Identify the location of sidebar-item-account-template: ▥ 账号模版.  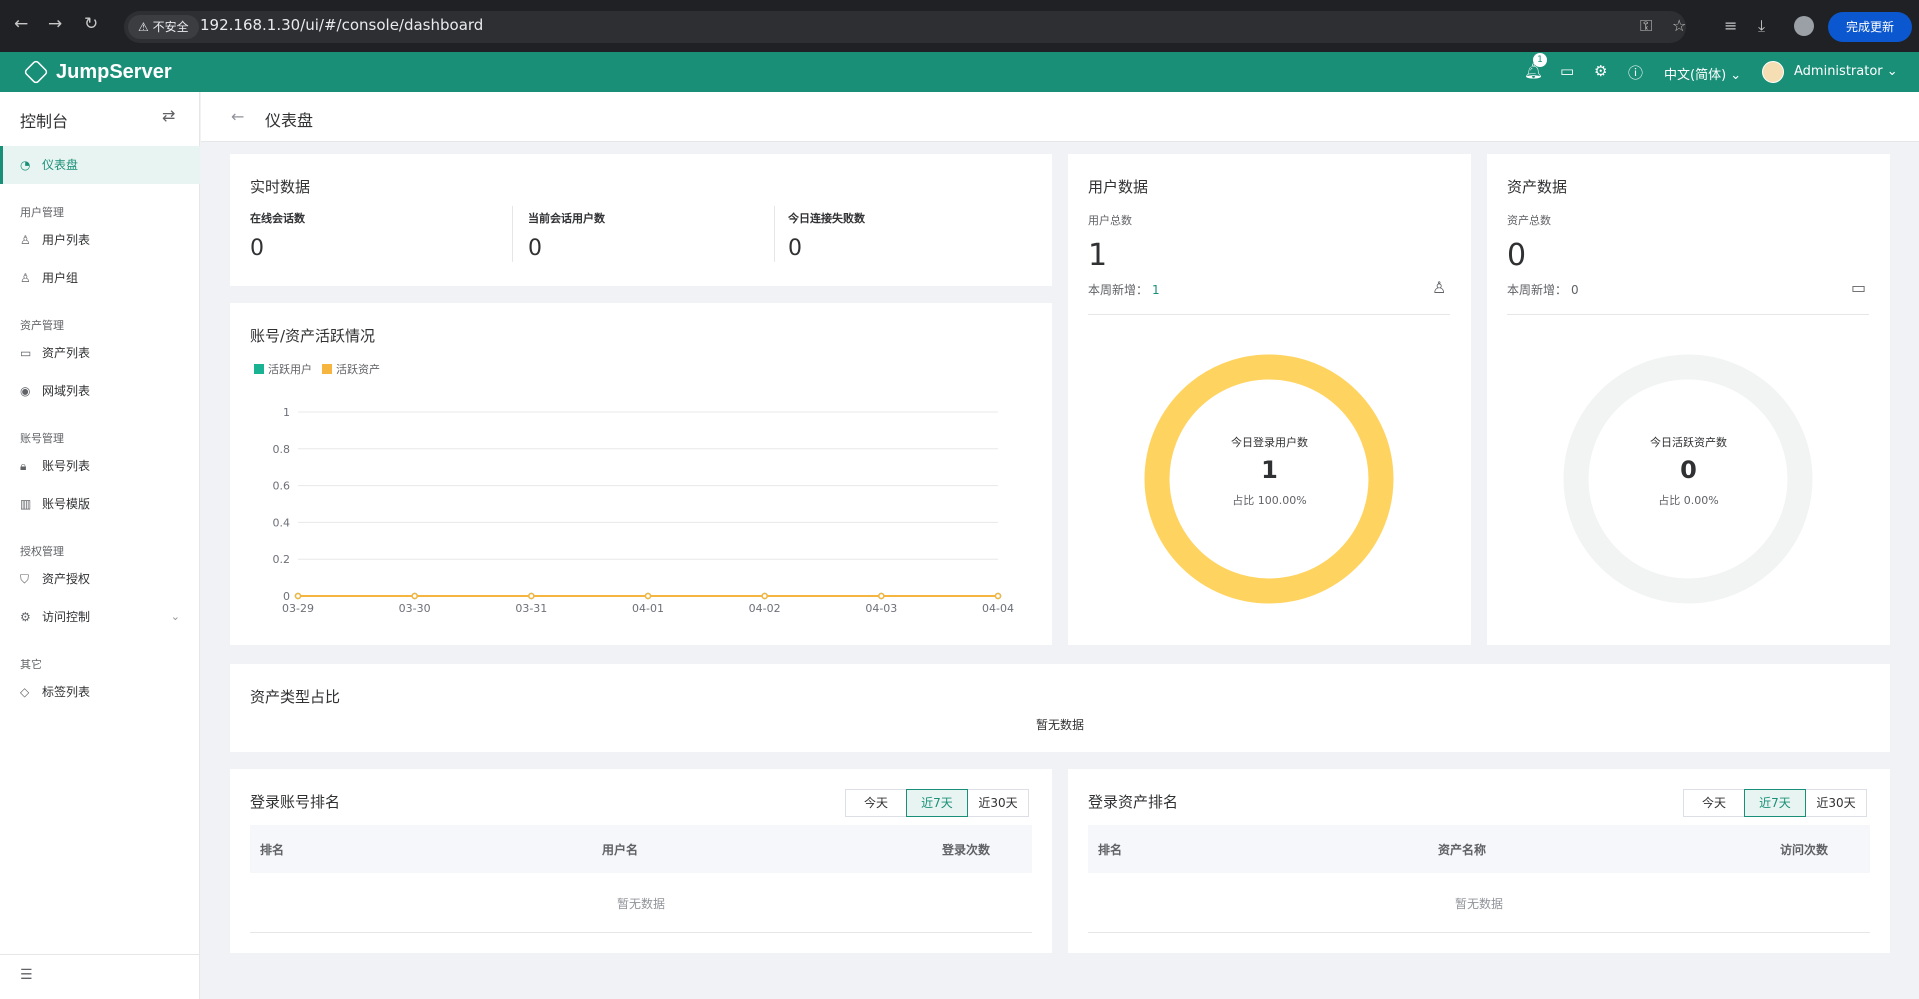
(100, 504).